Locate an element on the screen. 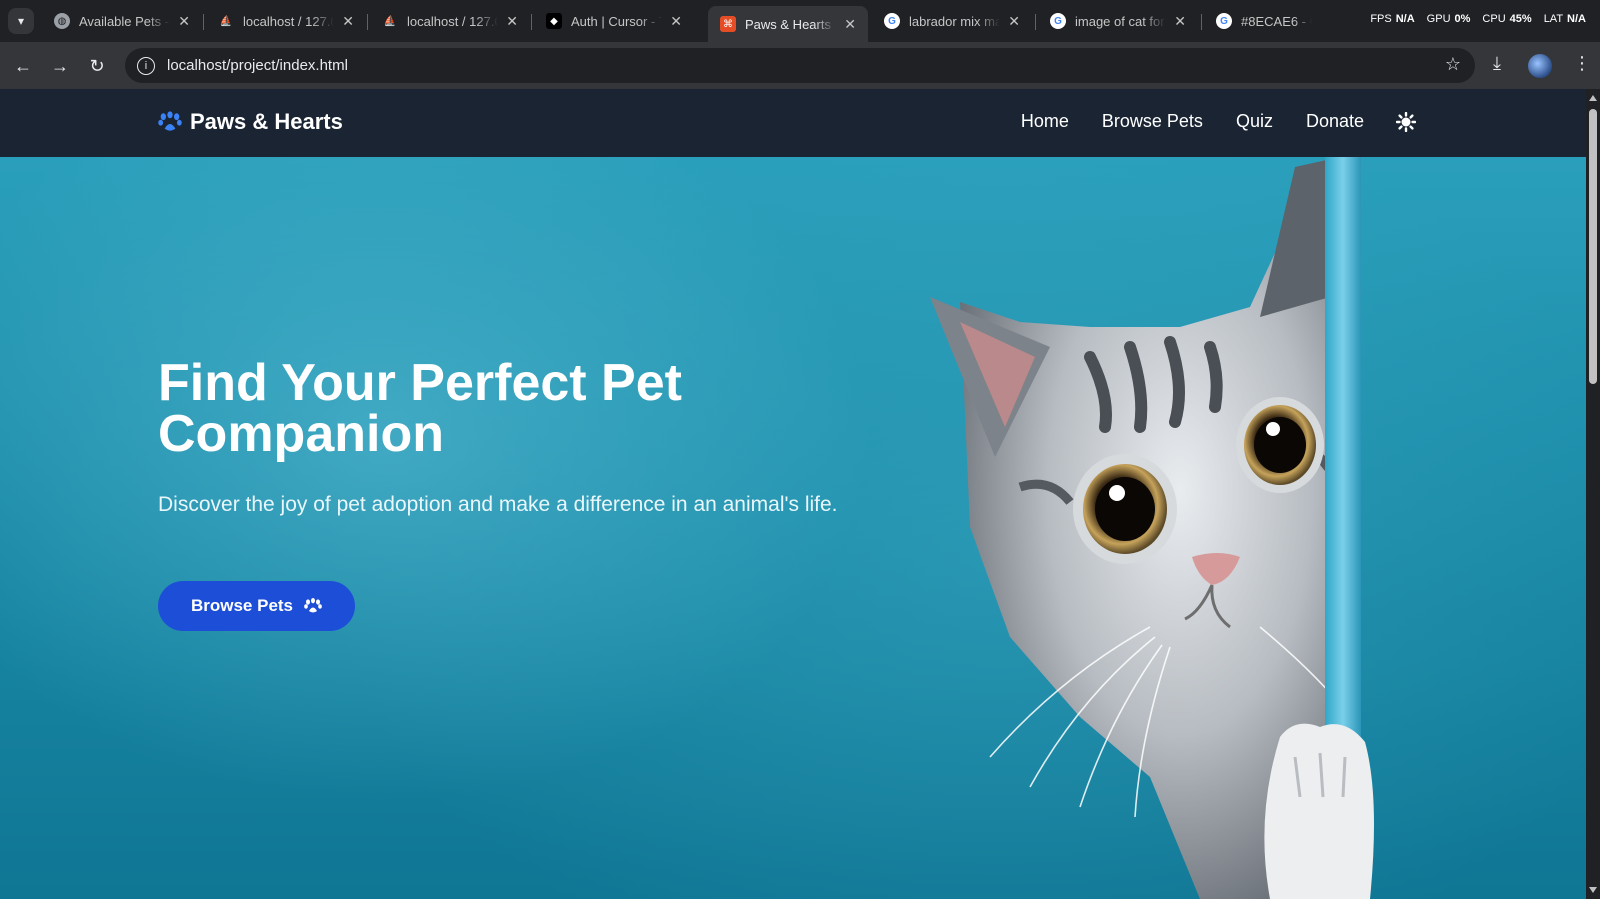  arrow-left-icon: ← is located at coordinates (23, 65).